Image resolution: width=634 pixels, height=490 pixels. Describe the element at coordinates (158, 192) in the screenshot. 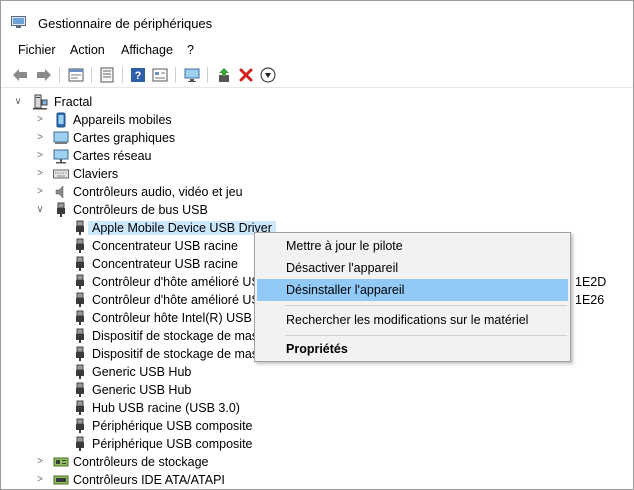

I see `tree-category-label: Contrôleurs audio, vidéo et jeu` at that location.